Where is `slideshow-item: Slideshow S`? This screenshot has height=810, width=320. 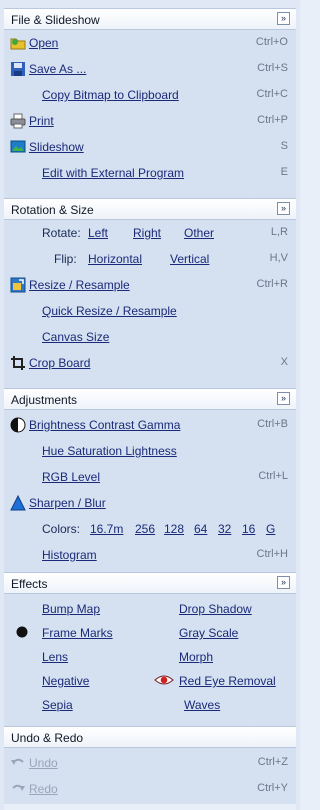
slideshow-item: Slideshow S is located at coordinates (150, 147).